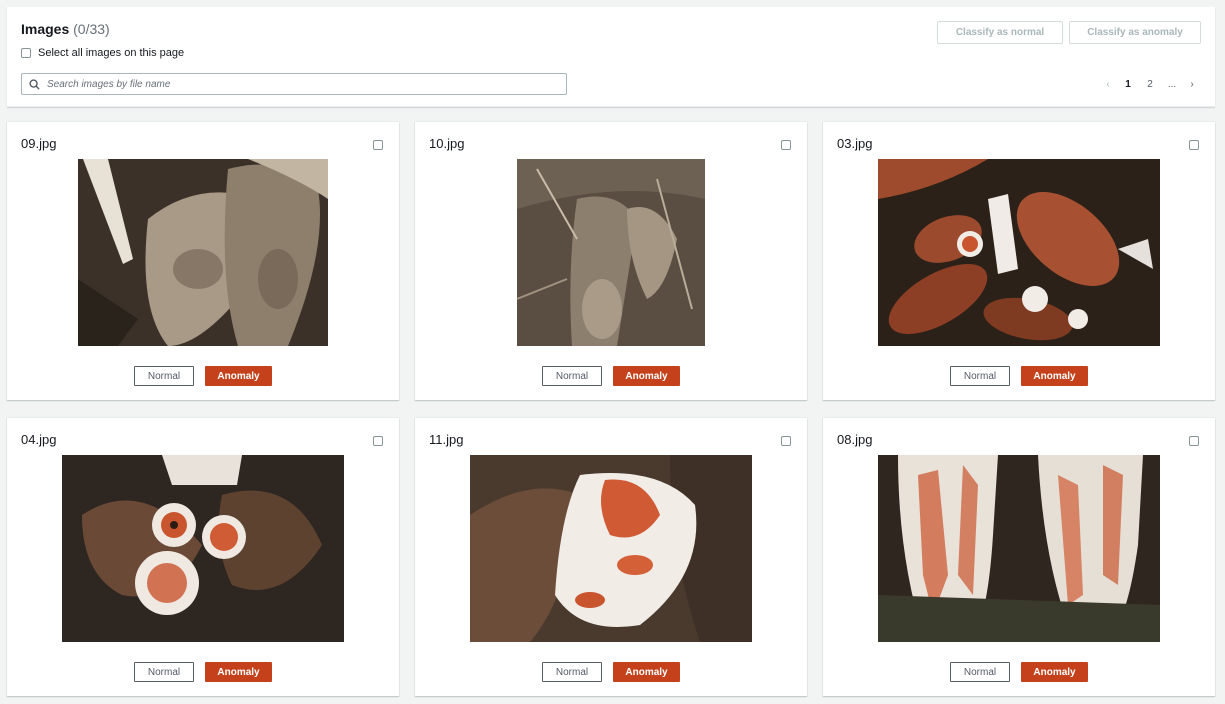  Describe the element at coordinates (855, 439) in the screenshot. I see `image-filename: 08.jpg` at that location.